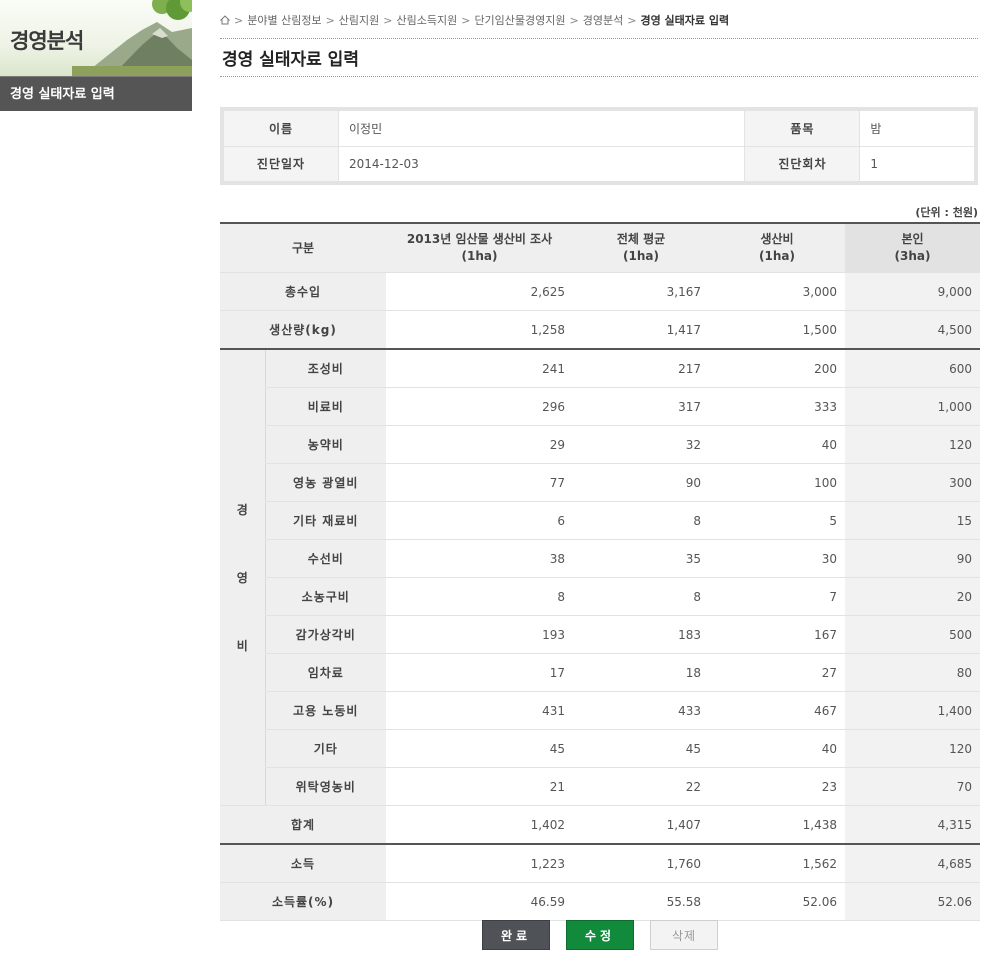 The height and width of the screenshot is (966, 995). What do you see at coordinates (912, 863) in the screenshot?
I see `cell-self: 4,685` at bounding box center [912, 863].